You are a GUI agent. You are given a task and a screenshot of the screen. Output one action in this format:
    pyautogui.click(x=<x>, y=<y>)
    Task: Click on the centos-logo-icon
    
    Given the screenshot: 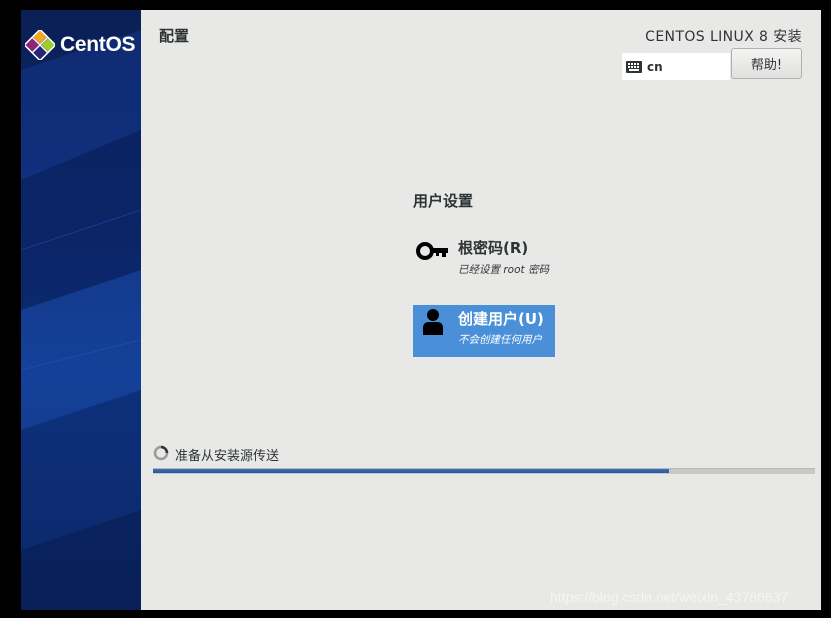 What is the action you would take?
    pyautogui.click(x=40, y=45)
    